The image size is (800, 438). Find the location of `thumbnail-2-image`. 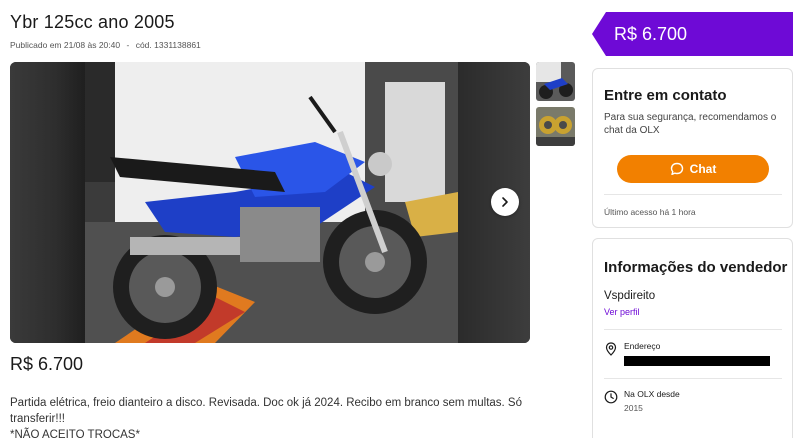

thumbnail-2-image is located at coordinates (555, 126).